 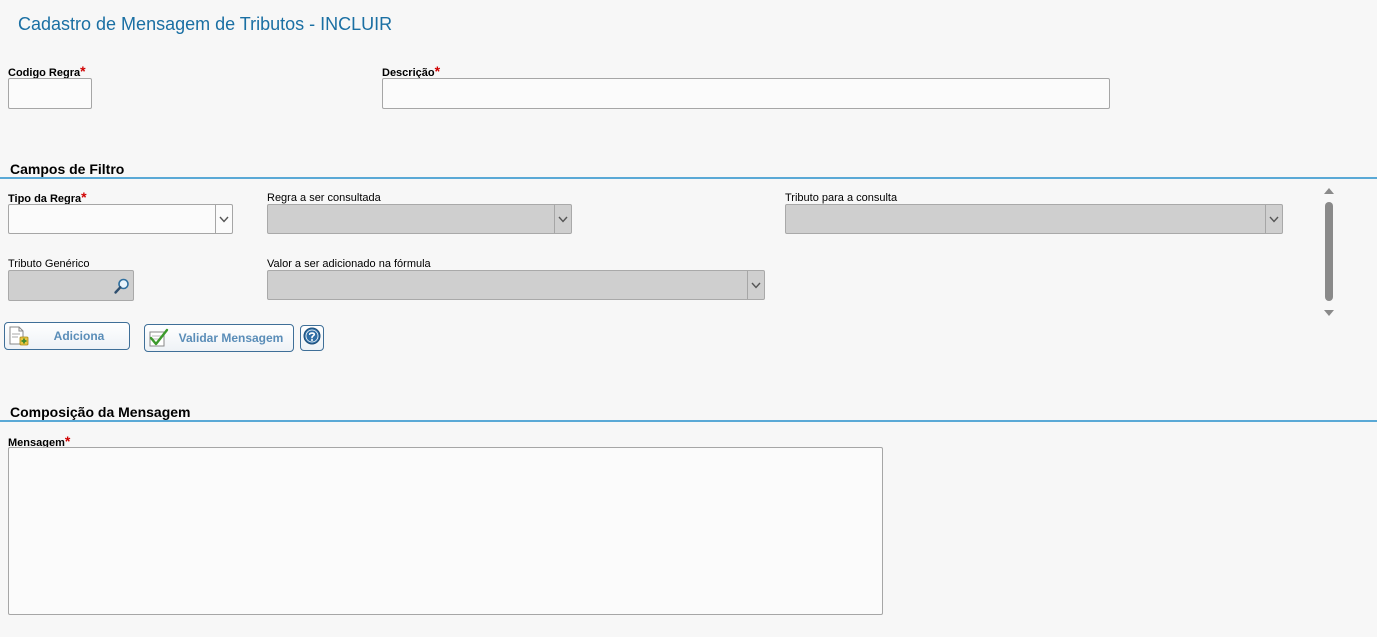 What do you see at coordinates (18, 336) in the screenshot?
I see `add-document-icon` at bounding box center [18, 336].